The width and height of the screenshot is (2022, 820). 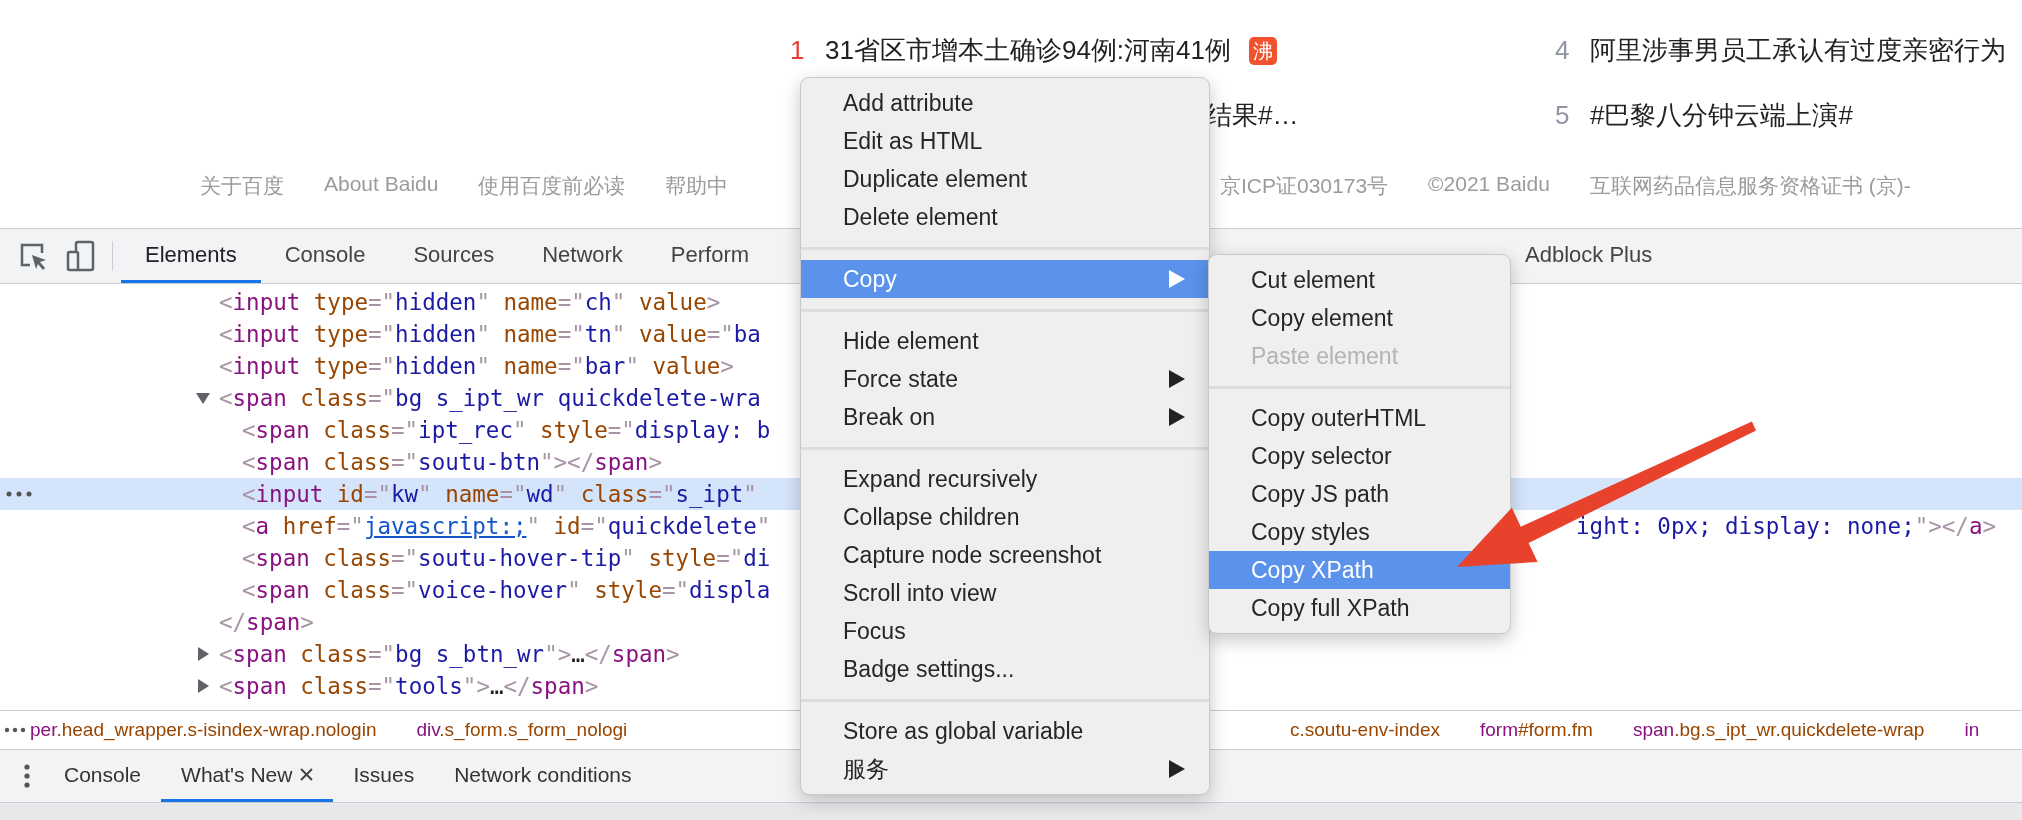 What do you see at coordinates (1563, 50) in the screenshot?
I see `rank-number: 4` at bounding box center [1563, 50].